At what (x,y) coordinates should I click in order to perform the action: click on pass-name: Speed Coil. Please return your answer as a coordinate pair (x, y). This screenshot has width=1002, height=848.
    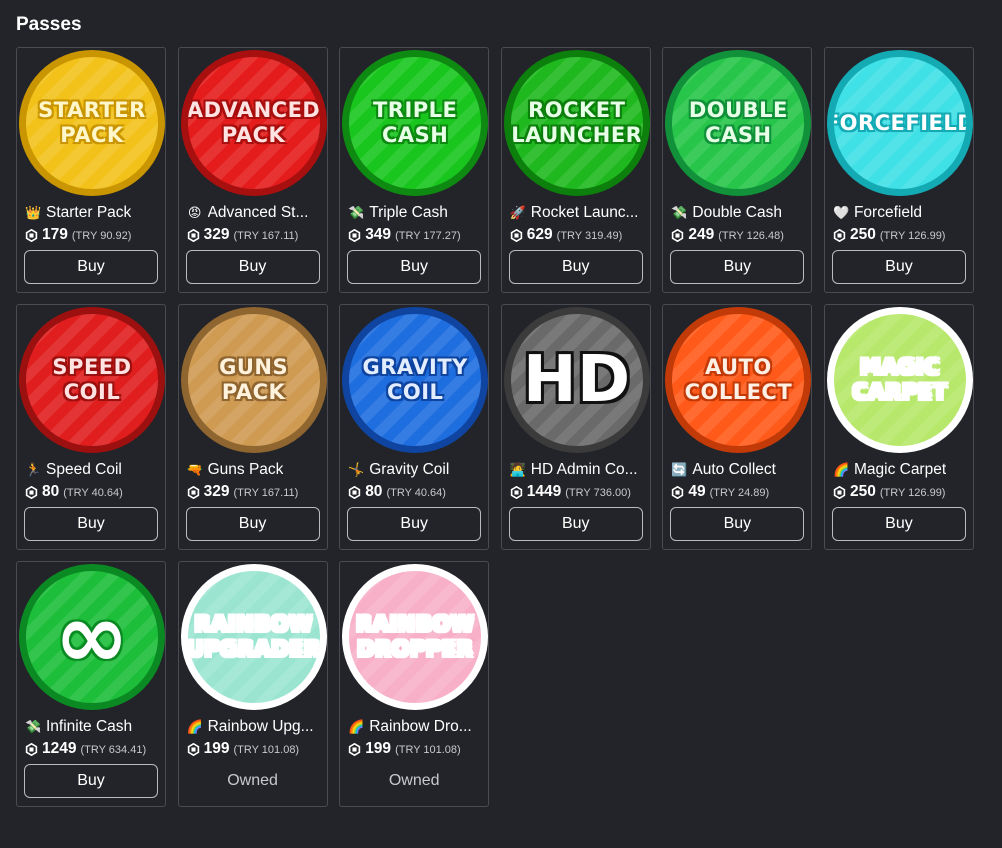
    Looking at the image, I should click on (84, 470).